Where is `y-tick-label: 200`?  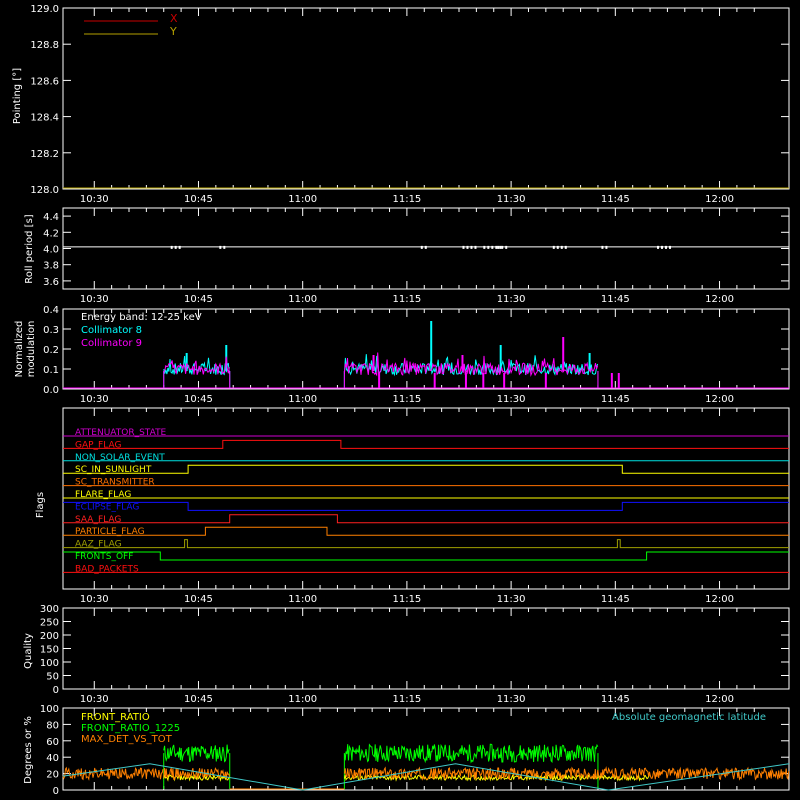
y-tick-label: 200 is located at coordinates (49, 636).